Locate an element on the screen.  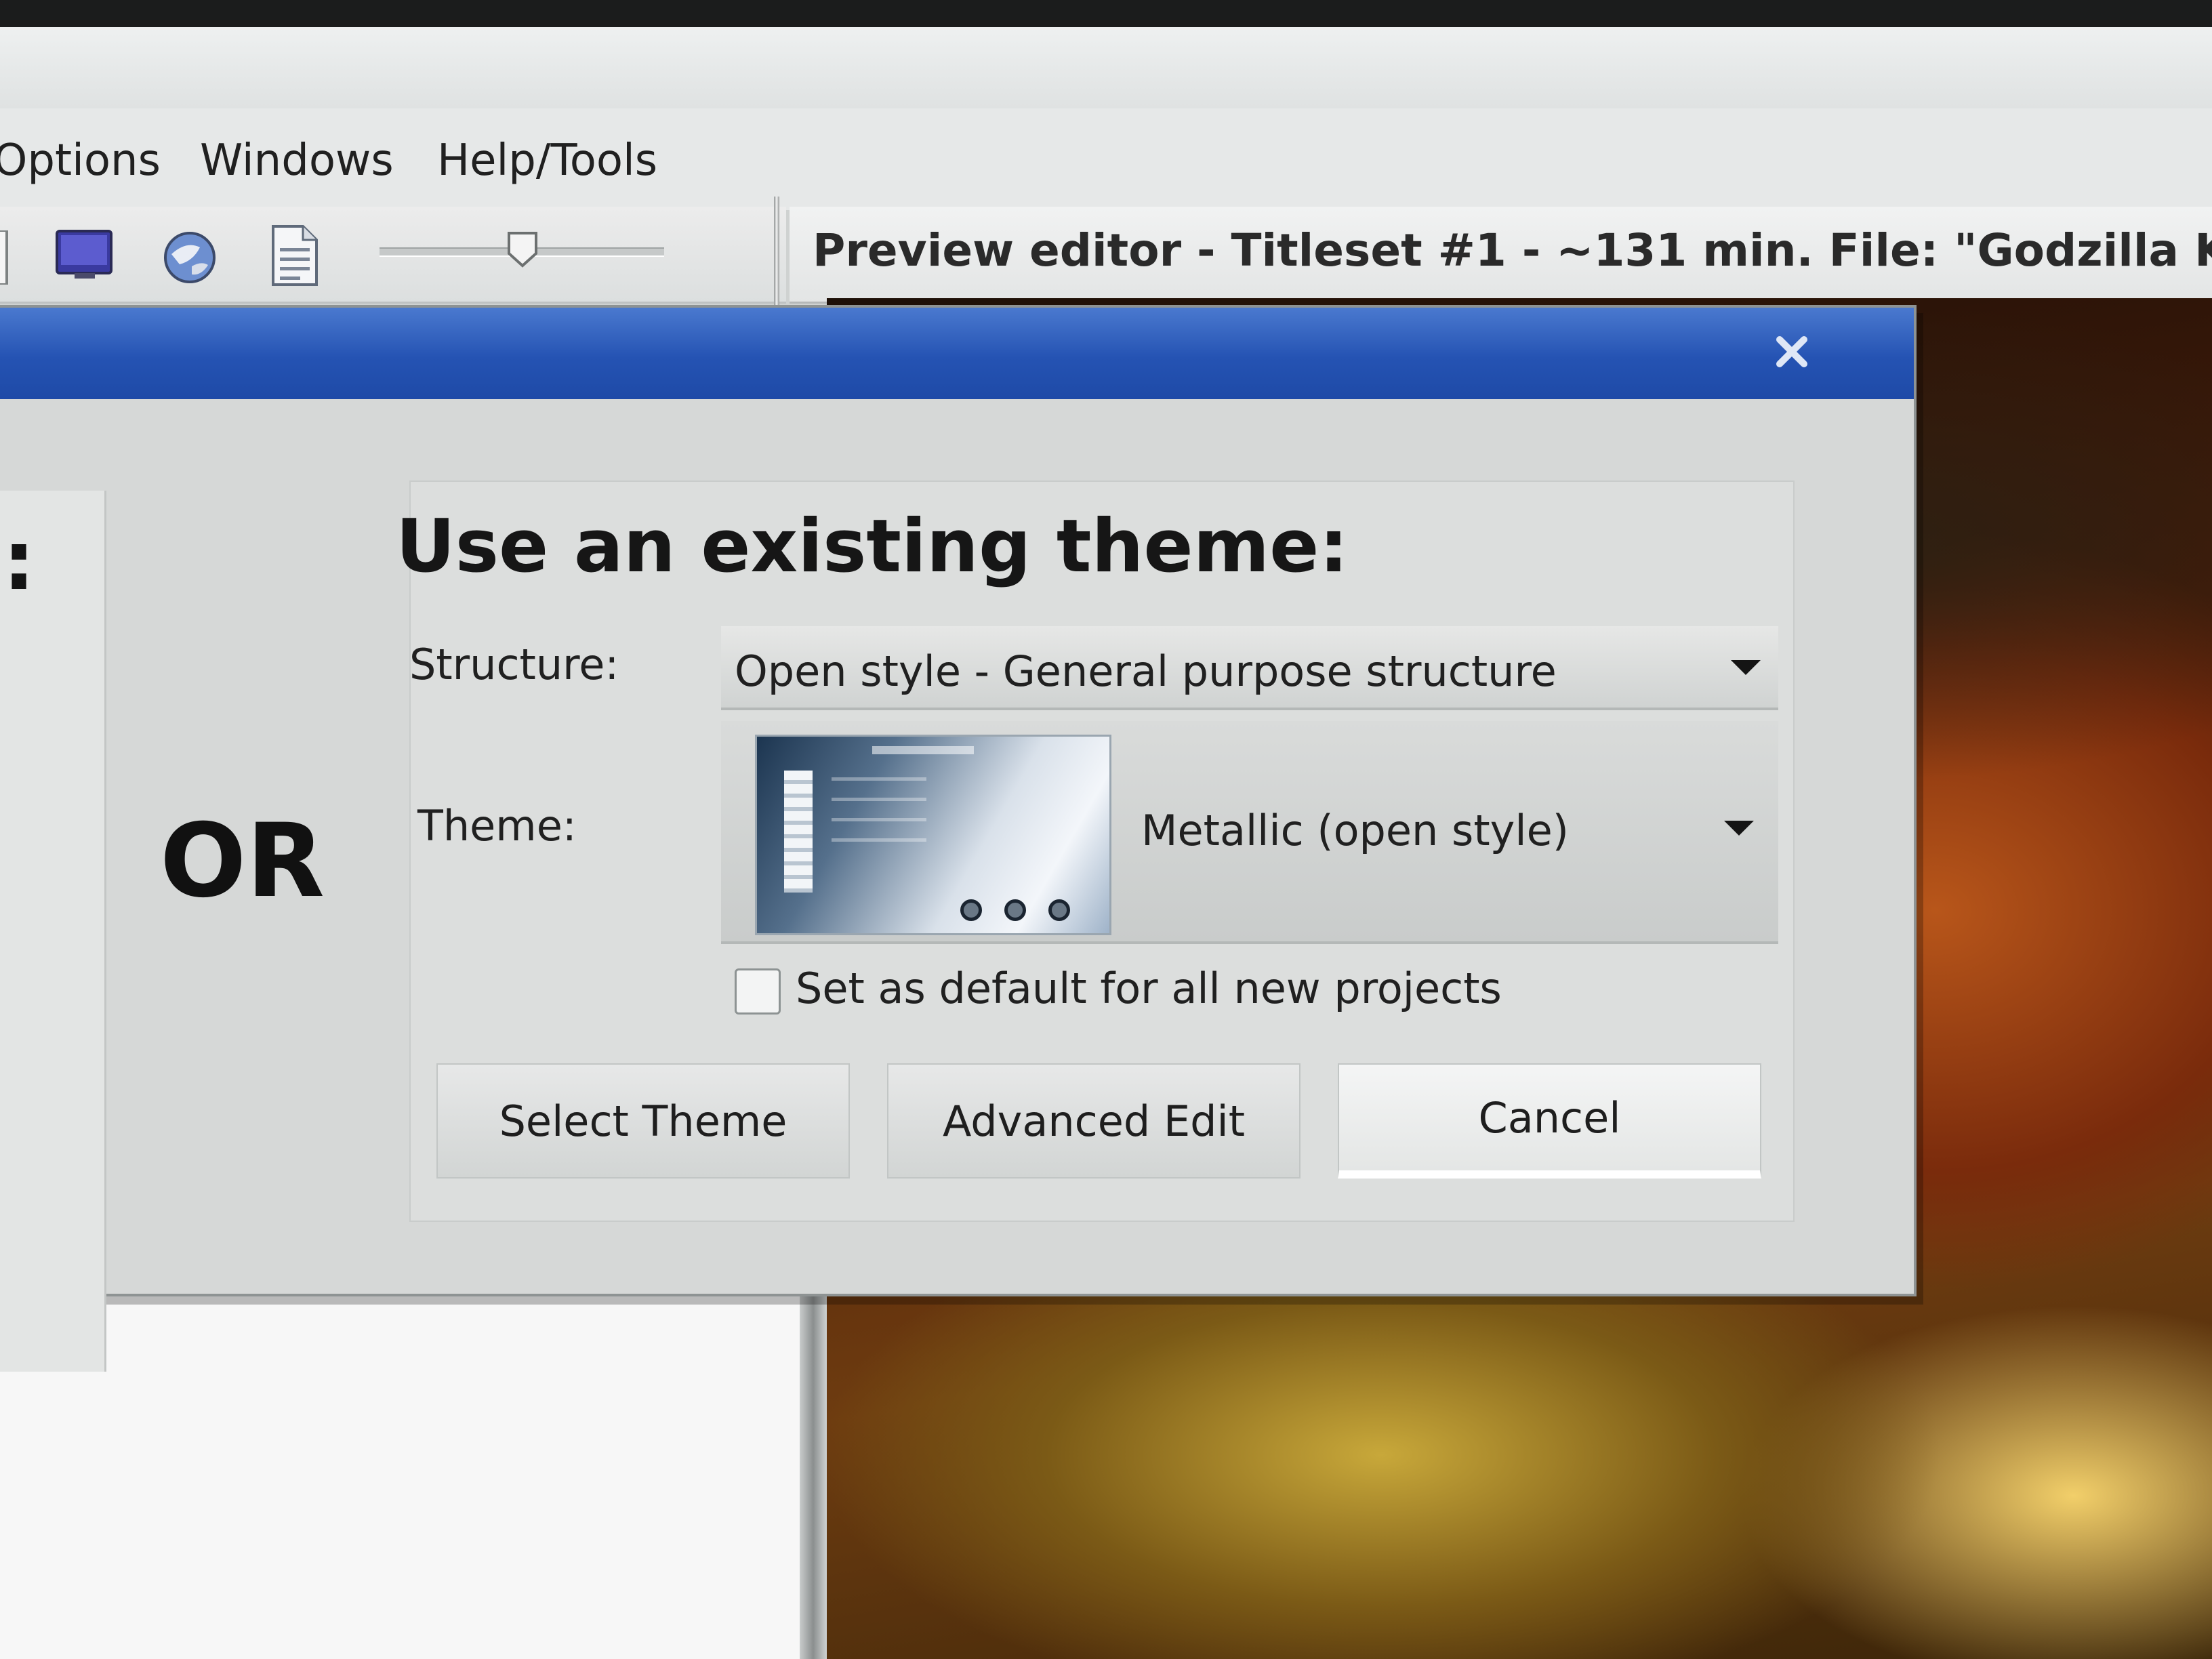
cancel-button: Cancel is located at coordinates (1550, 1121).